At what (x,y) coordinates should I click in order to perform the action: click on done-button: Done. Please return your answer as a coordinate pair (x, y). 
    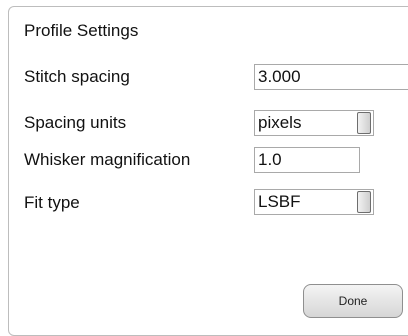
    Looking at the image, I should click on (353, 301).